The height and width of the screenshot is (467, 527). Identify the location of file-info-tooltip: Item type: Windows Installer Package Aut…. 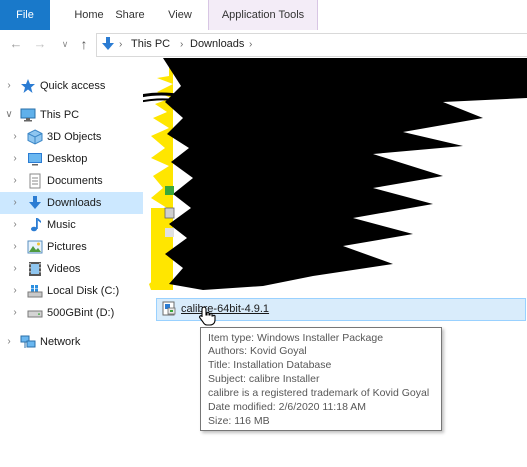
(321, 379).